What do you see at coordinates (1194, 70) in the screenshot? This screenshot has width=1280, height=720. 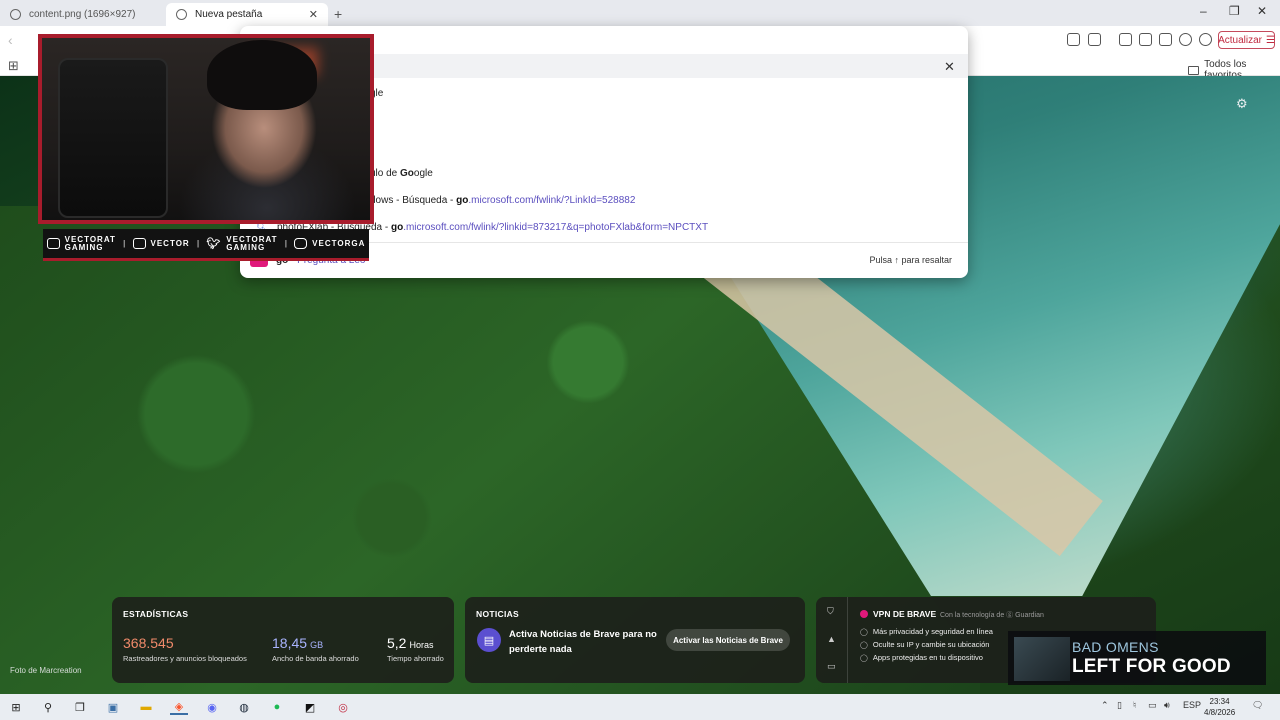 I see `folder-icon` at bounding box center [1194, 70].